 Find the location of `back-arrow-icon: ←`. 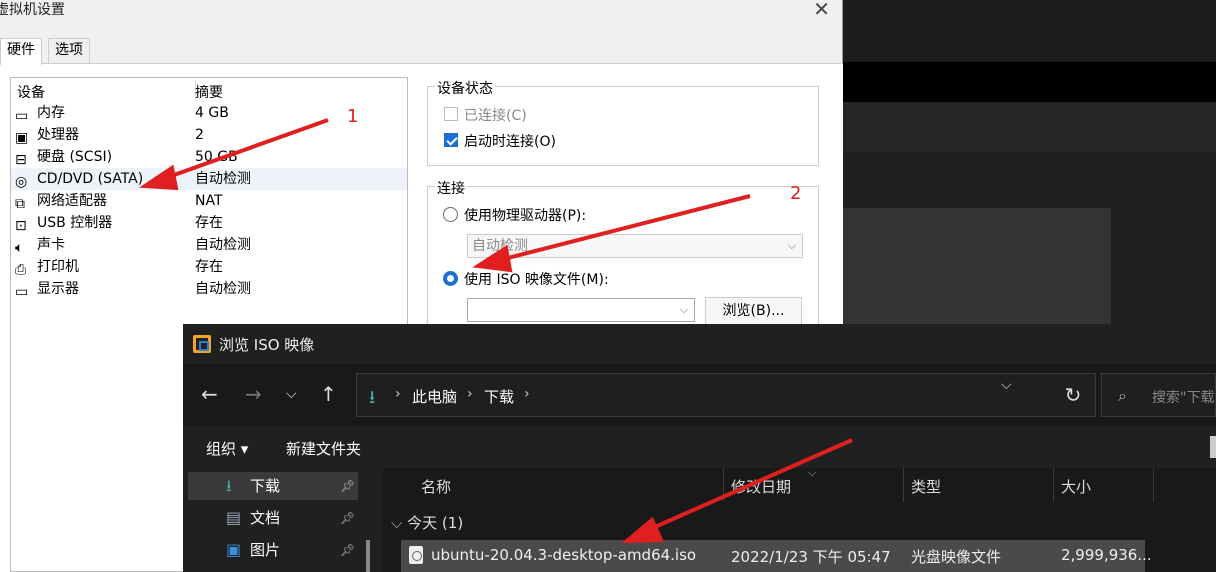

back-arrow-icon: ← is located at coordinates (209, 394).